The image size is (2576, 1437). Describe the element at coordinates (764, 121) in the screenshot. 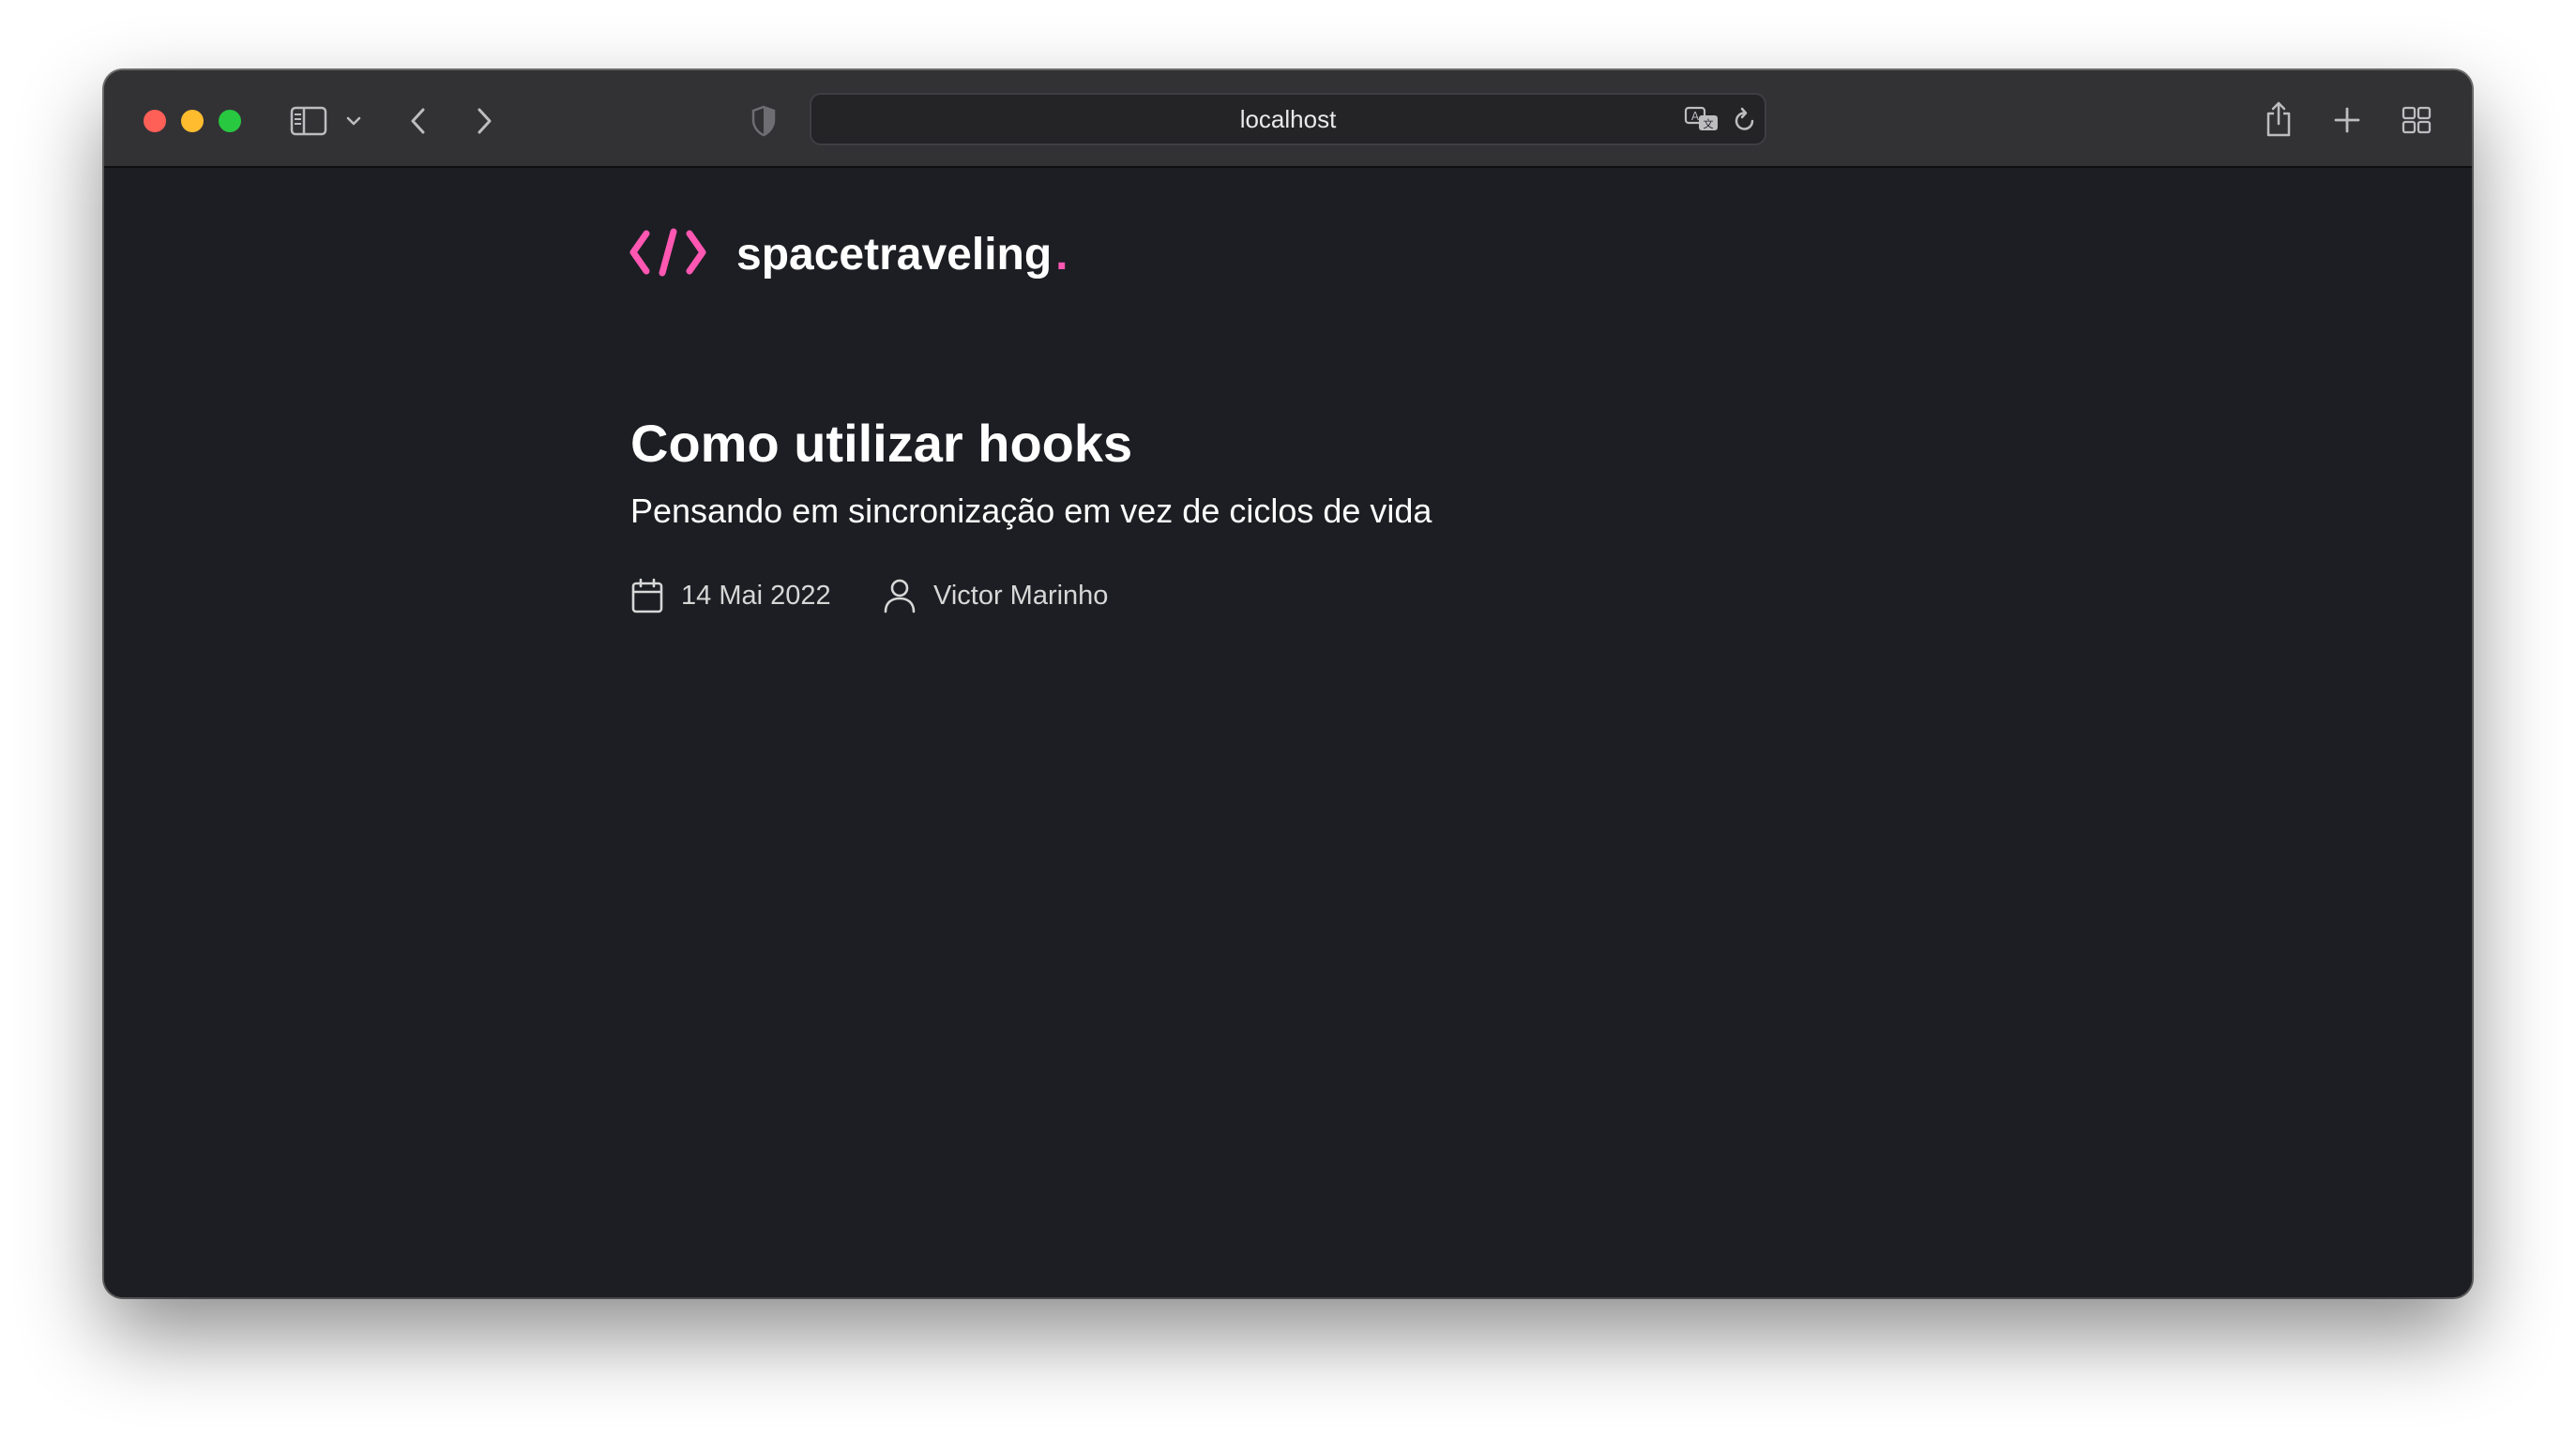

I see `shield-icon` at that location.